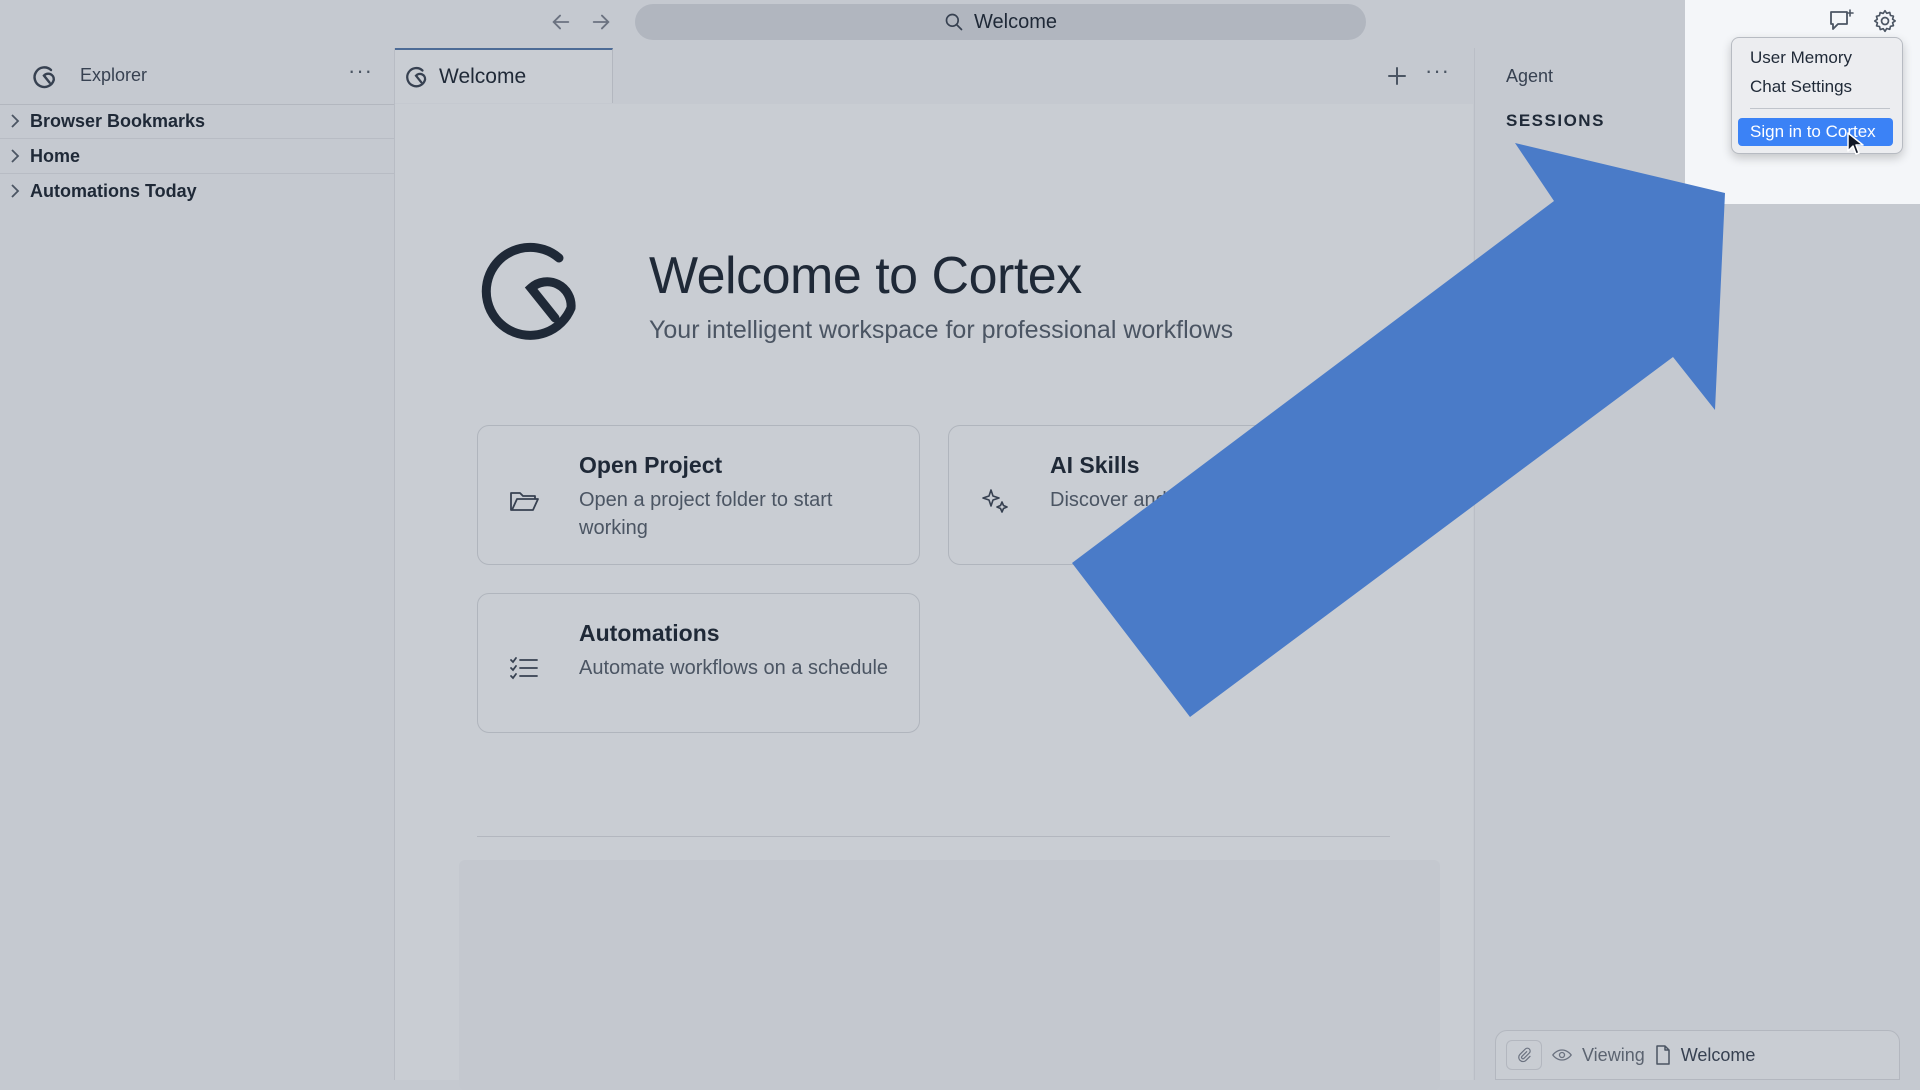 The image size is (1920, 1090). I want to click on menu-item-sign-in: Sign in to Cortex, so click(1815, 132).